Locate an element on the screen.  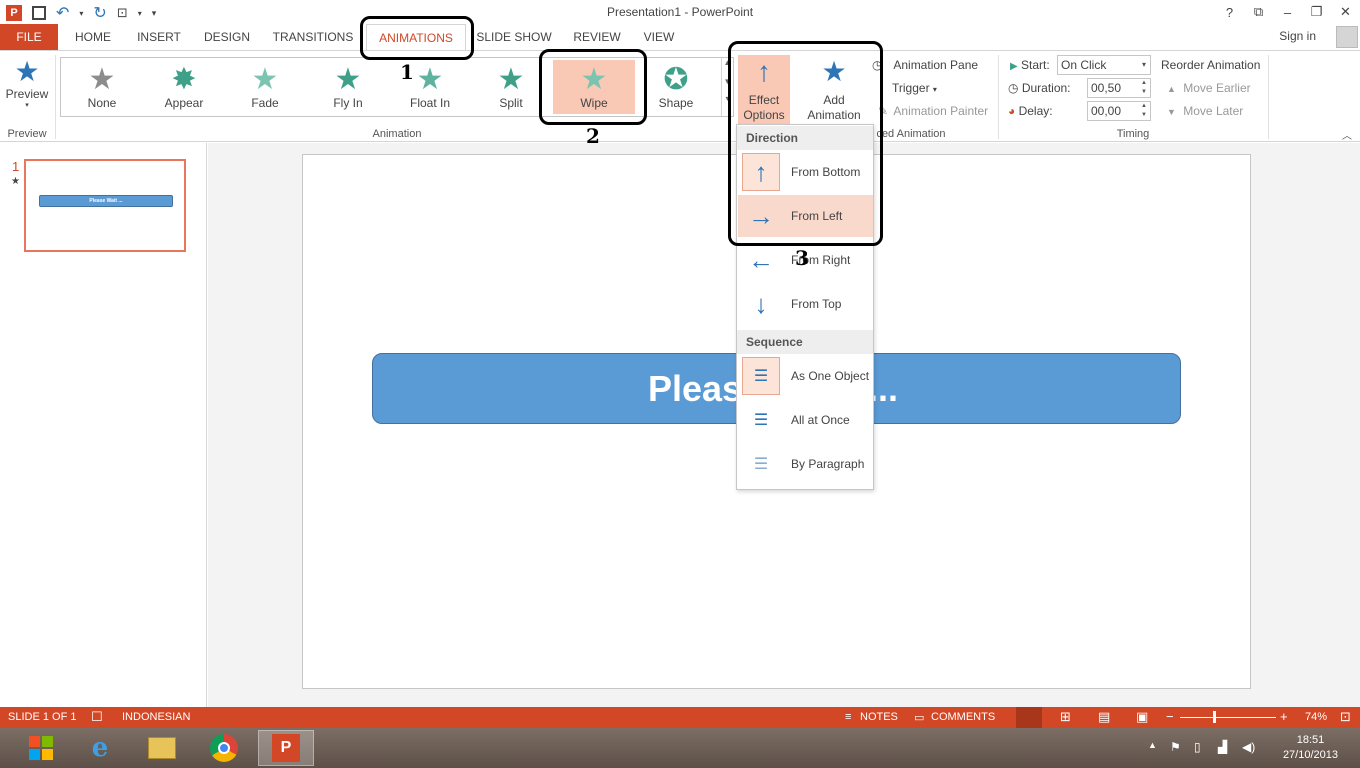
tab-transitions: TRANSITIONS is located at coordinates (313, 37).